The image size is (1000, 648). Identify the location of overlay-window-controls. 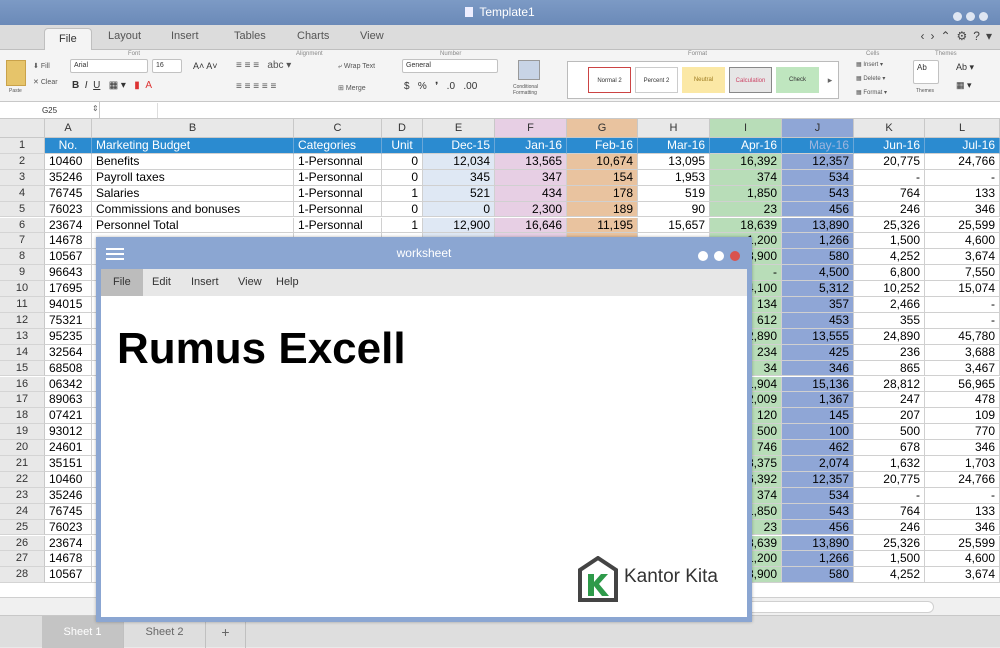
(716, 257).